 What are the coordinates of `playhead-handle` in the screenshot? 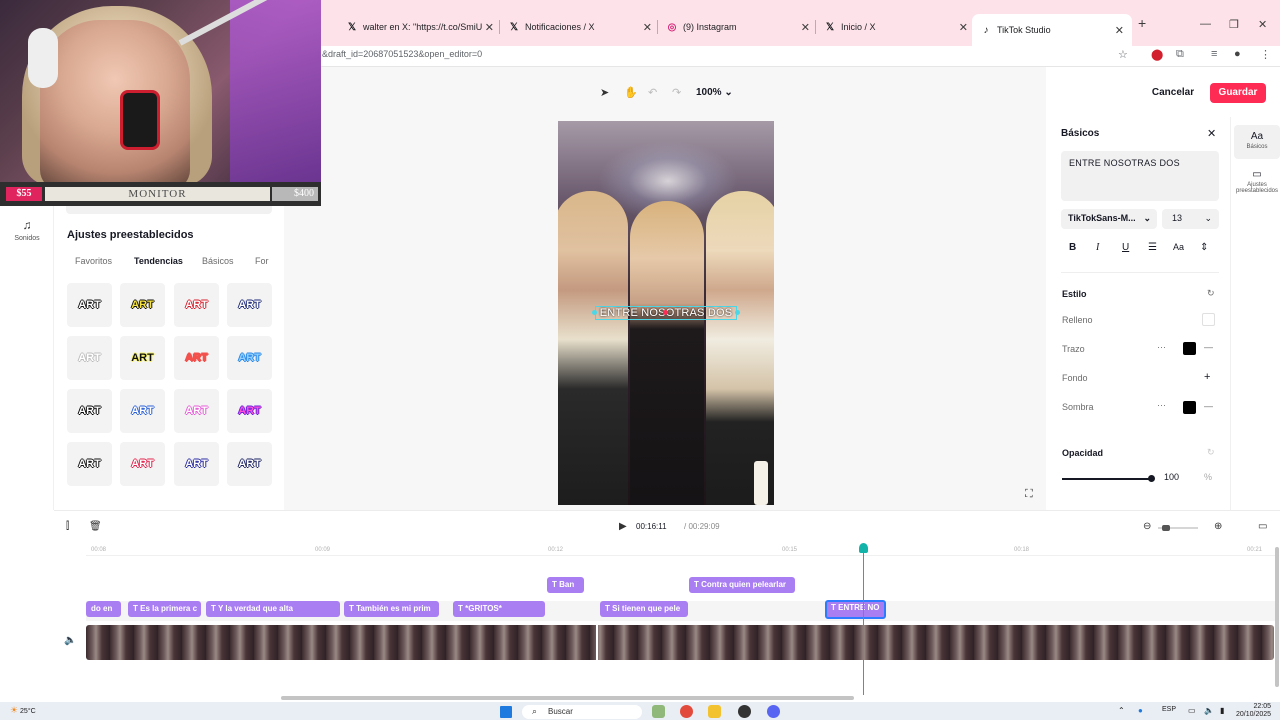 It's located at (863, 548).